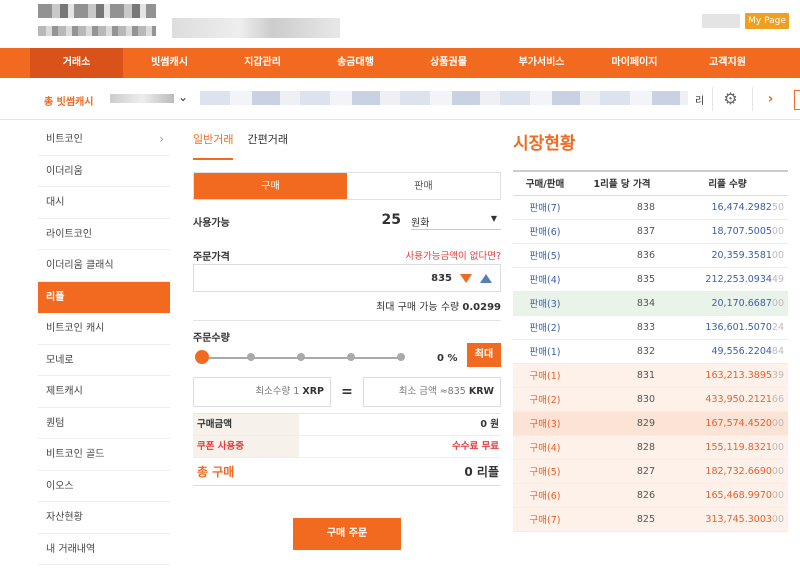 The width and height of the screenshot is (800, 575). I want to click on buy-amount-row: 구매금액 0 원, so click(347, 425).